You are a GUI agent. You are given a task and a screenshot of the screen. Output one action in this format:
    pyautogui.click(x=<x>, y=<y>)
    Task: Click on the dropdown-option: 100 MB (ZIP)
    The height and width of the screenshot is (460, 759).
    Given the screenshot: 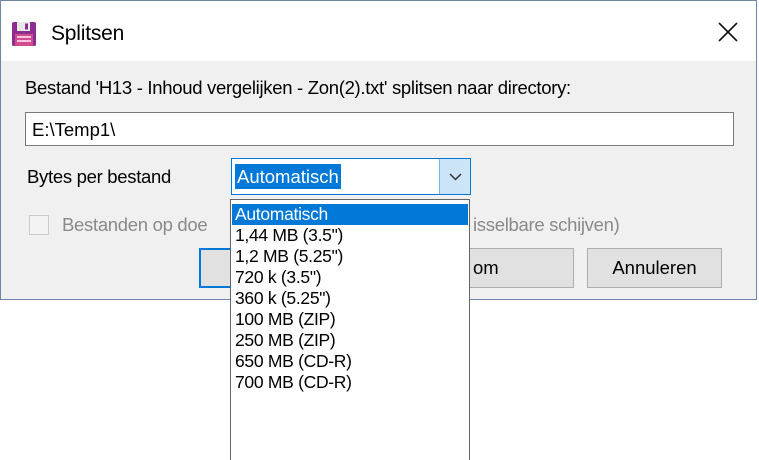 What is the action you would take?
    pyautogui.click(x=350, y=319)
    